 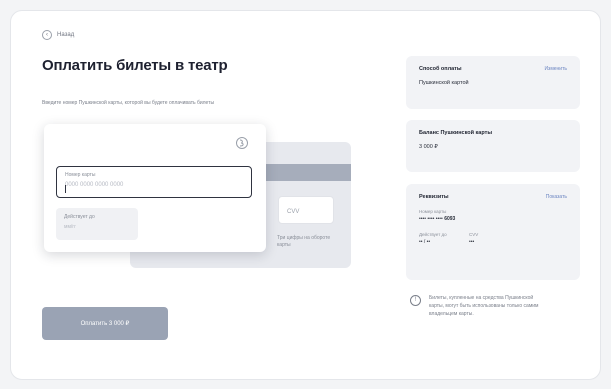 What do you see at coordinates (415, 300) in the screenshot?
I see `info-icon: !` at bounding box center [415, 300].